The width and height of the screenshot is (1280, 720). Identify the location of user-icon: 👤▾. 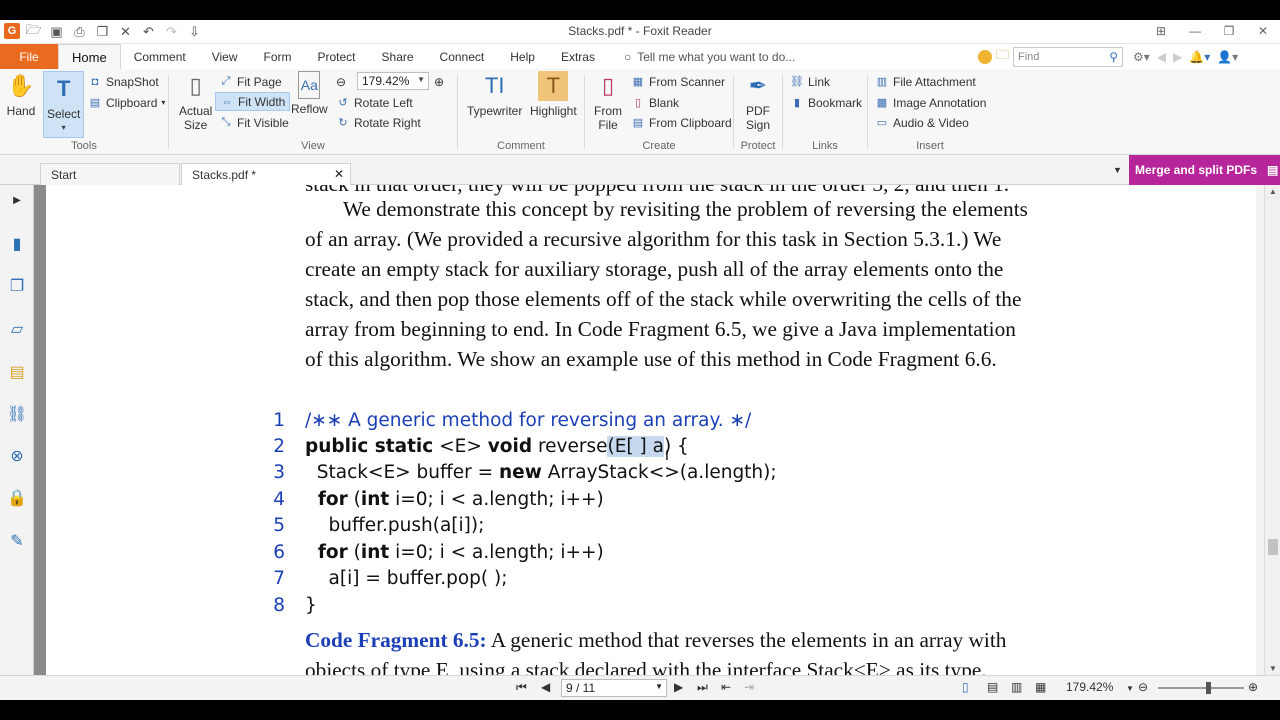
(1227, 57).